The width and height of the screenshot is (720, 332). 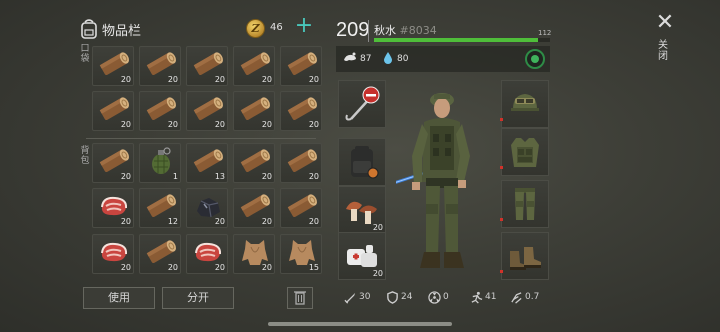 I want to click on inventory-slot: 15, so click(x=301, y=254).